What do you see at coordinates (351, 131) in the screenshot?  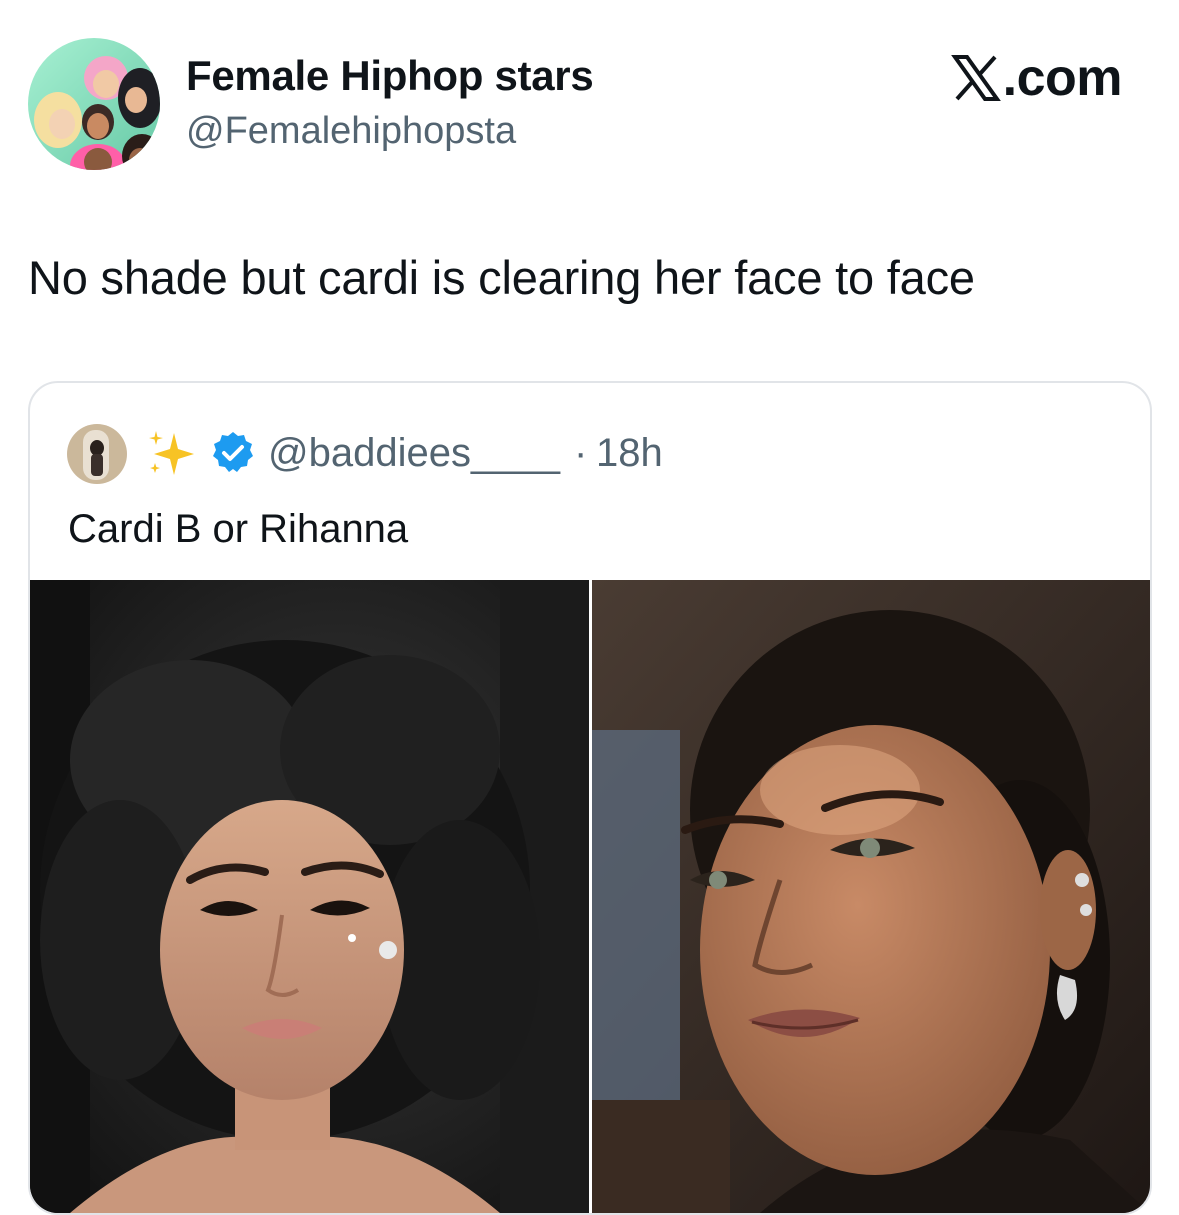 I see `author-handle: @Femalehiphopsta` at bounding box center [351, 131].